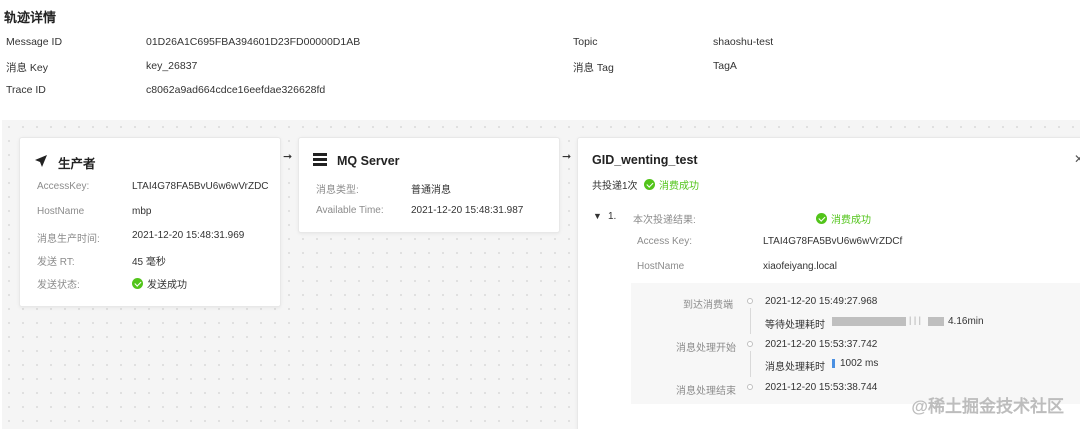 The width and height of the screenshot is (1080, 429). Describe the element at coordinates (585, 42) in the screenshot. I see `topic-label: Topic` at that location.